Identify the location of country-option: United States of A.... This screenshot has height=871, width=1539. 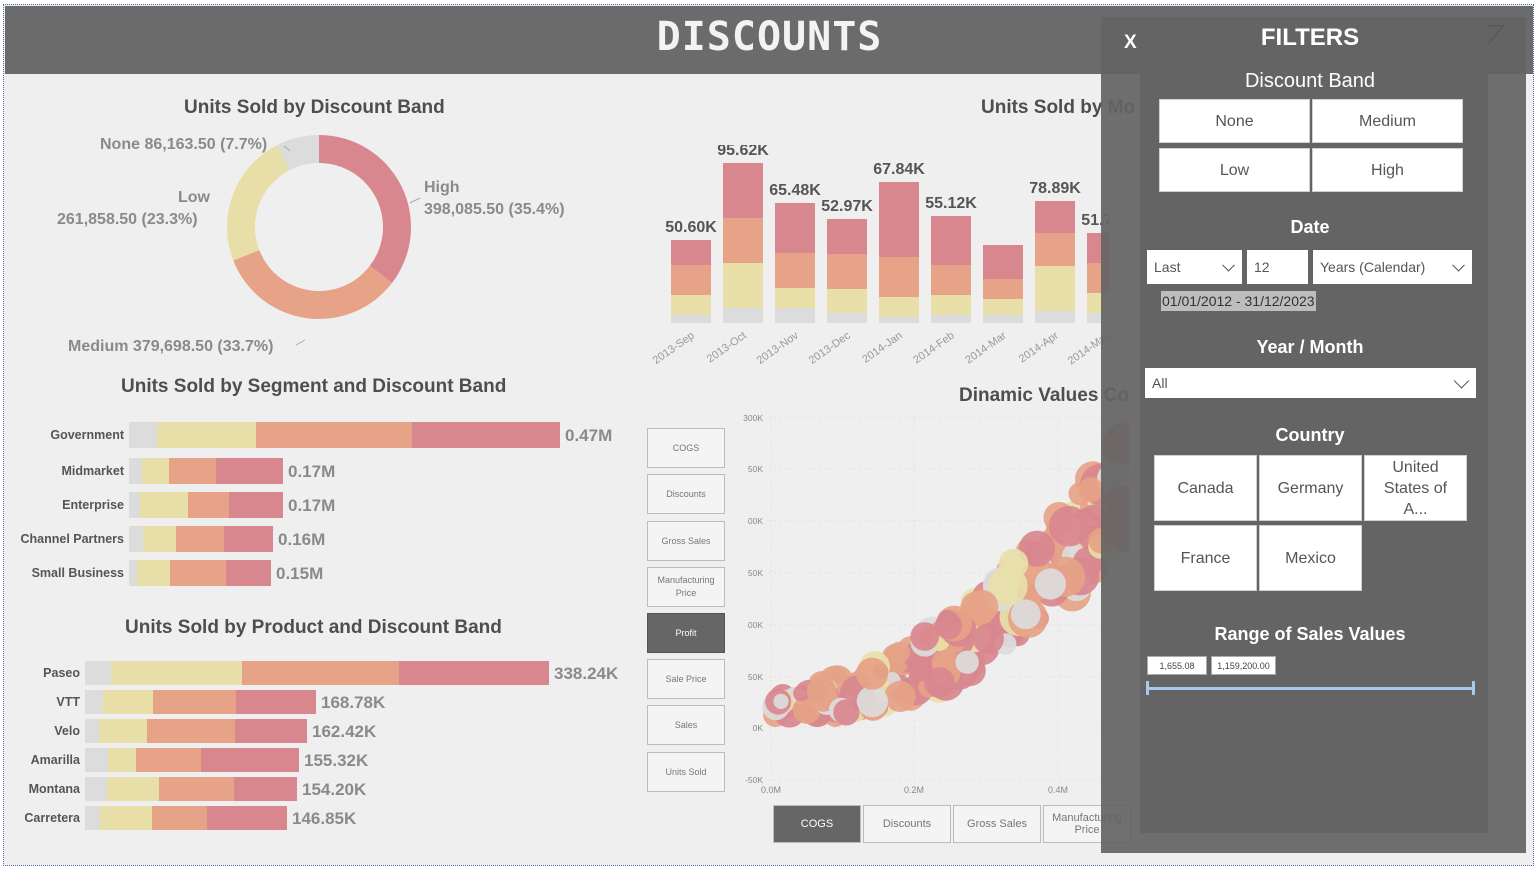
(1415, 488).